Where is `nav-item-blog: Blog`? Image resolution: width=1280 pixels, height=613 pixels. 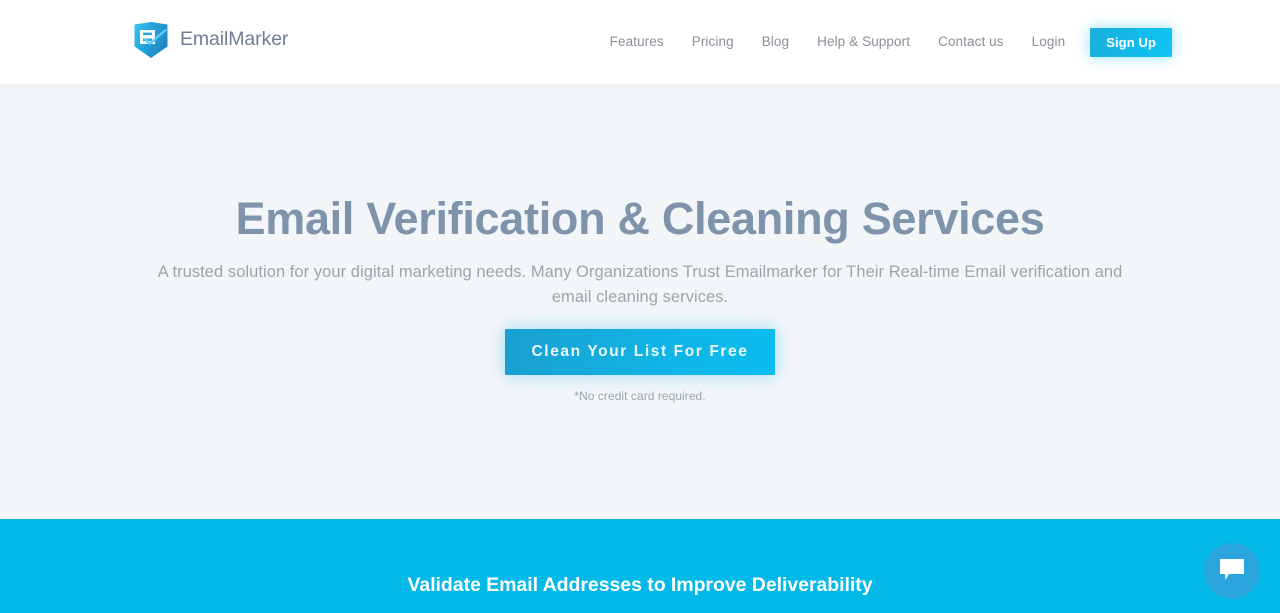 nav-item-blog: Blog is located at coordinates (775, 42).